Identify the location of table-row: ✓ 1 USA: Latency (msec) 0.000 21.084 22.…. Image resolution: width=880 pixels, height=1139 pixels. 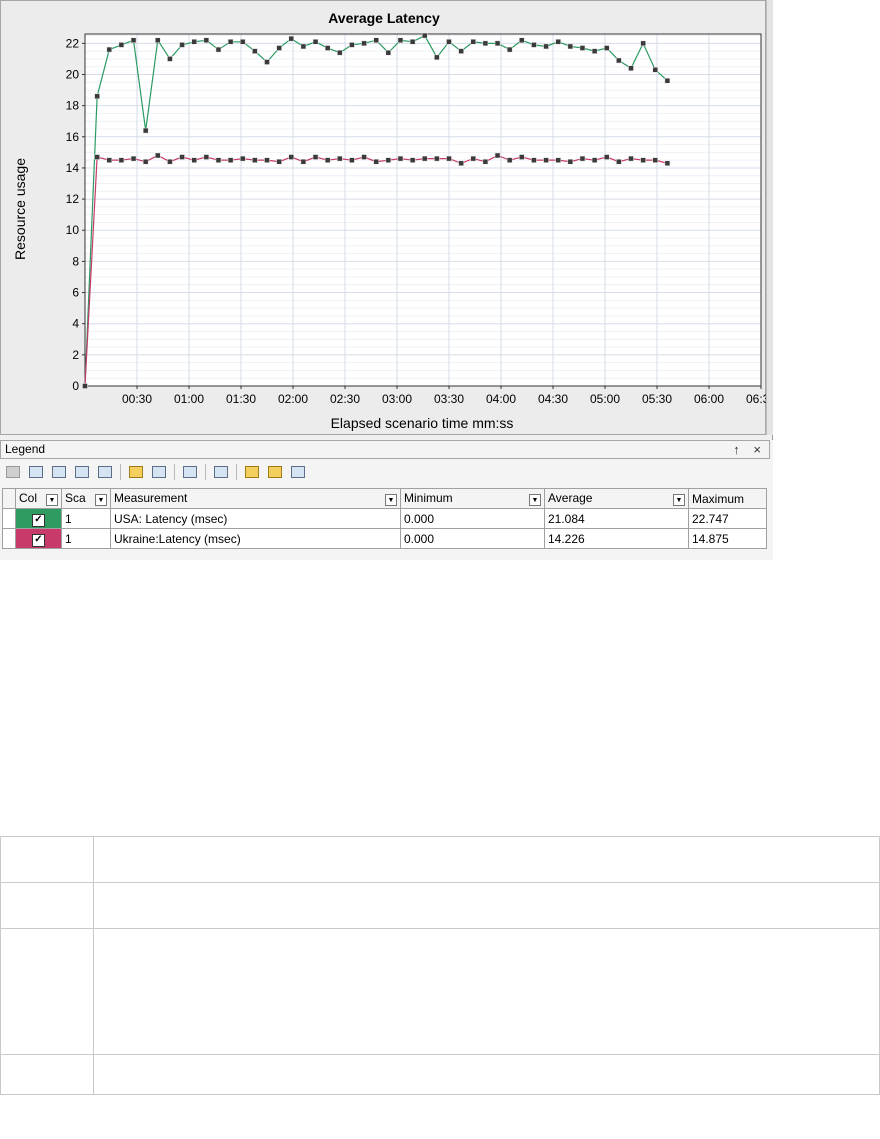
(384, 518).